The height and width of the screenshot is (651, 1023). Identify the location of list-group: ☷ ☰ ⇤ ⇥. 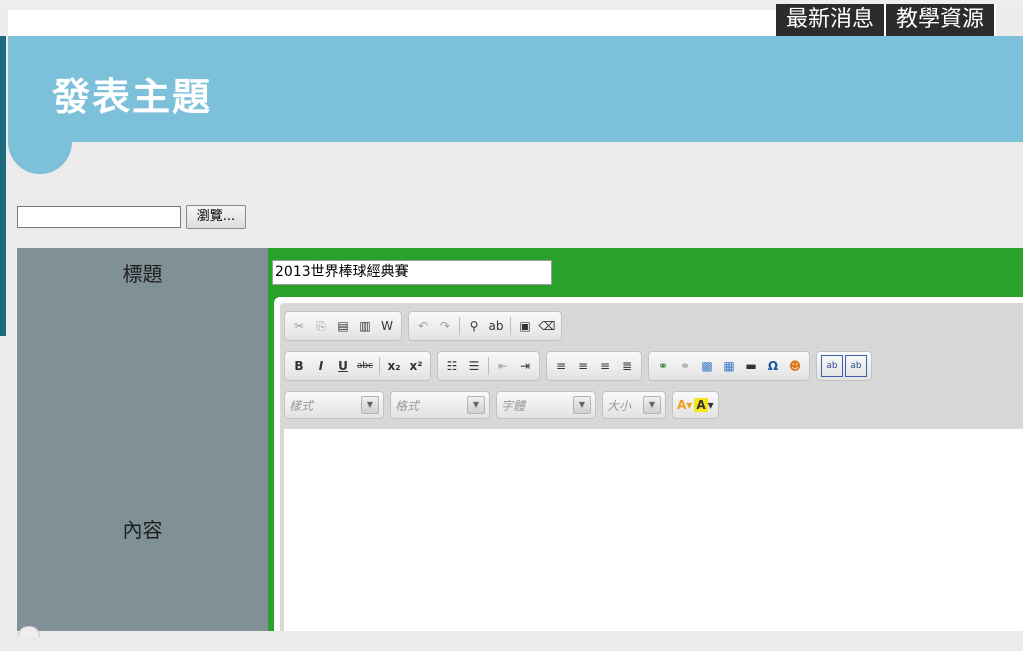
(488, 366).